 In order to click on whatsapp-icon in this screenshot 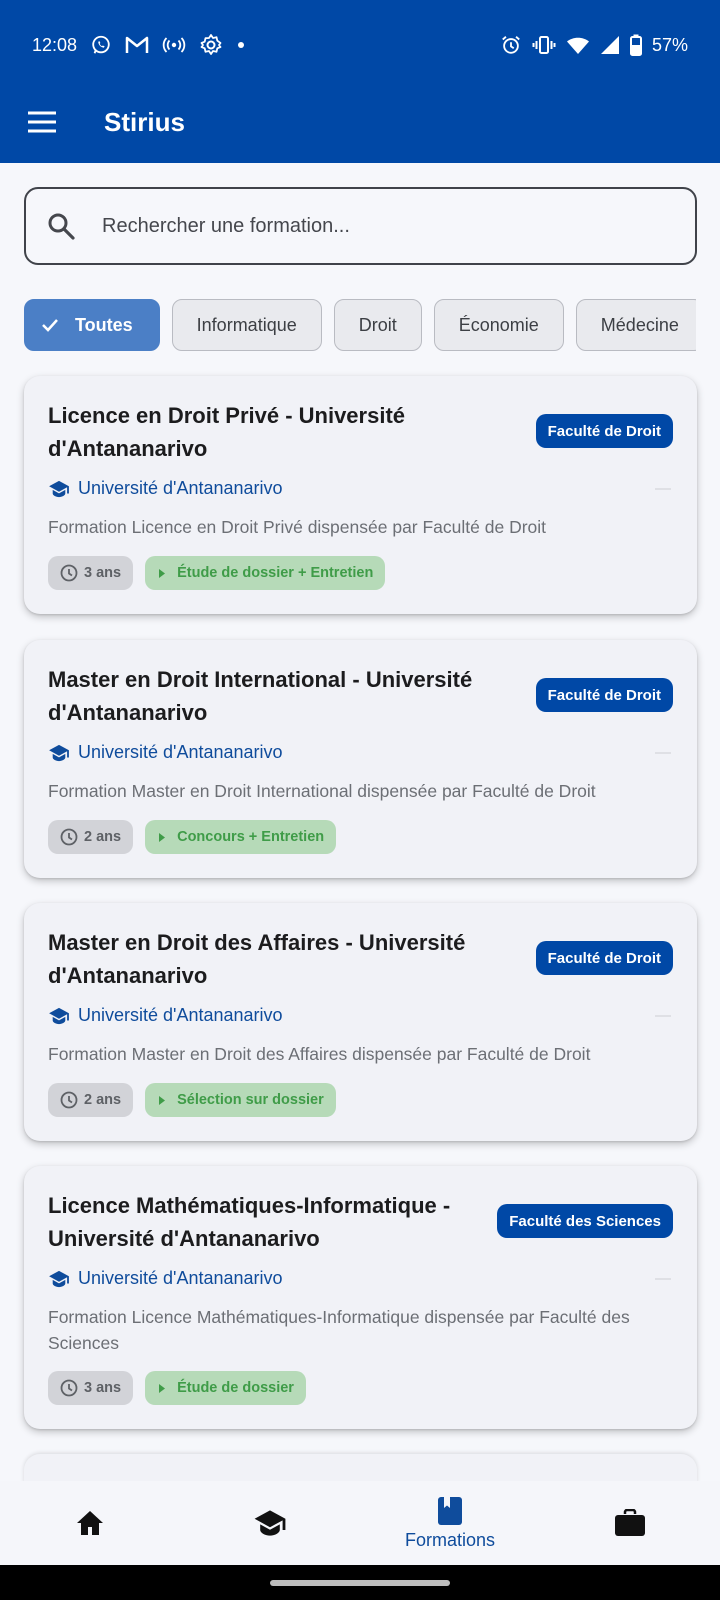, I will do `click(101, 45)`.